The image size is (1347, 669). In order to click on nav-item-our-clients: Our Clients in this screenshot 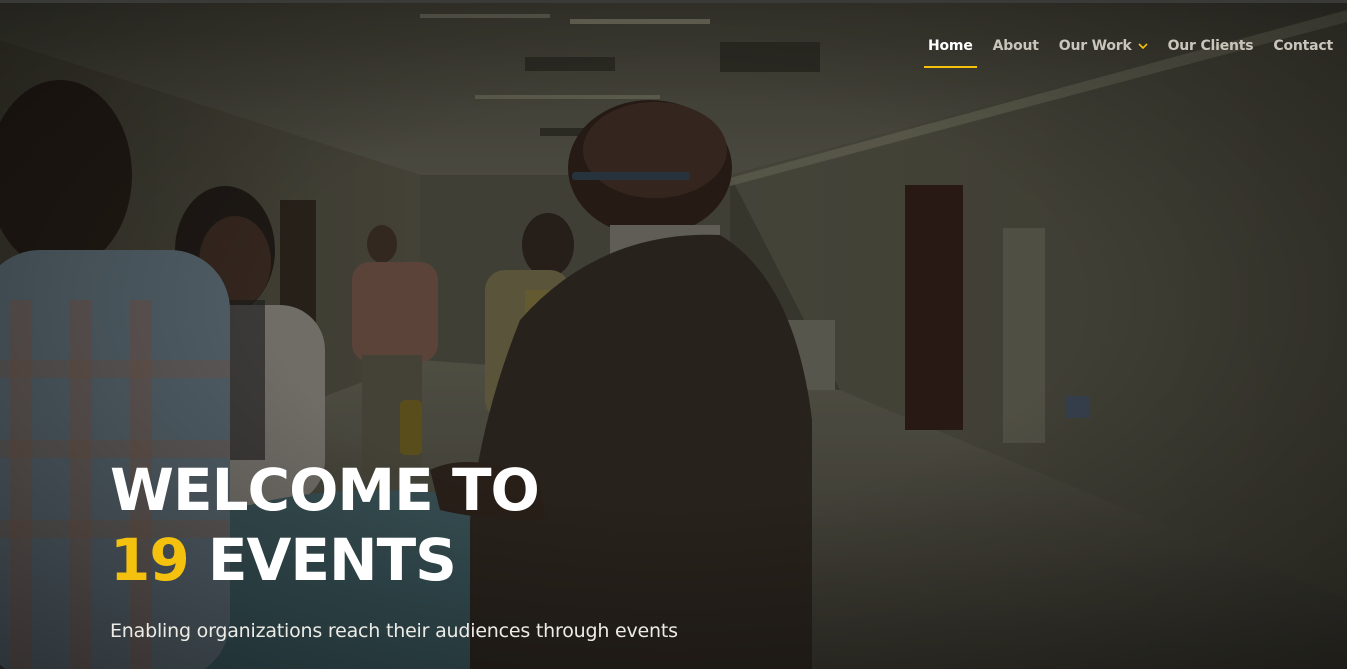, I will do `click(1211, 53)`.